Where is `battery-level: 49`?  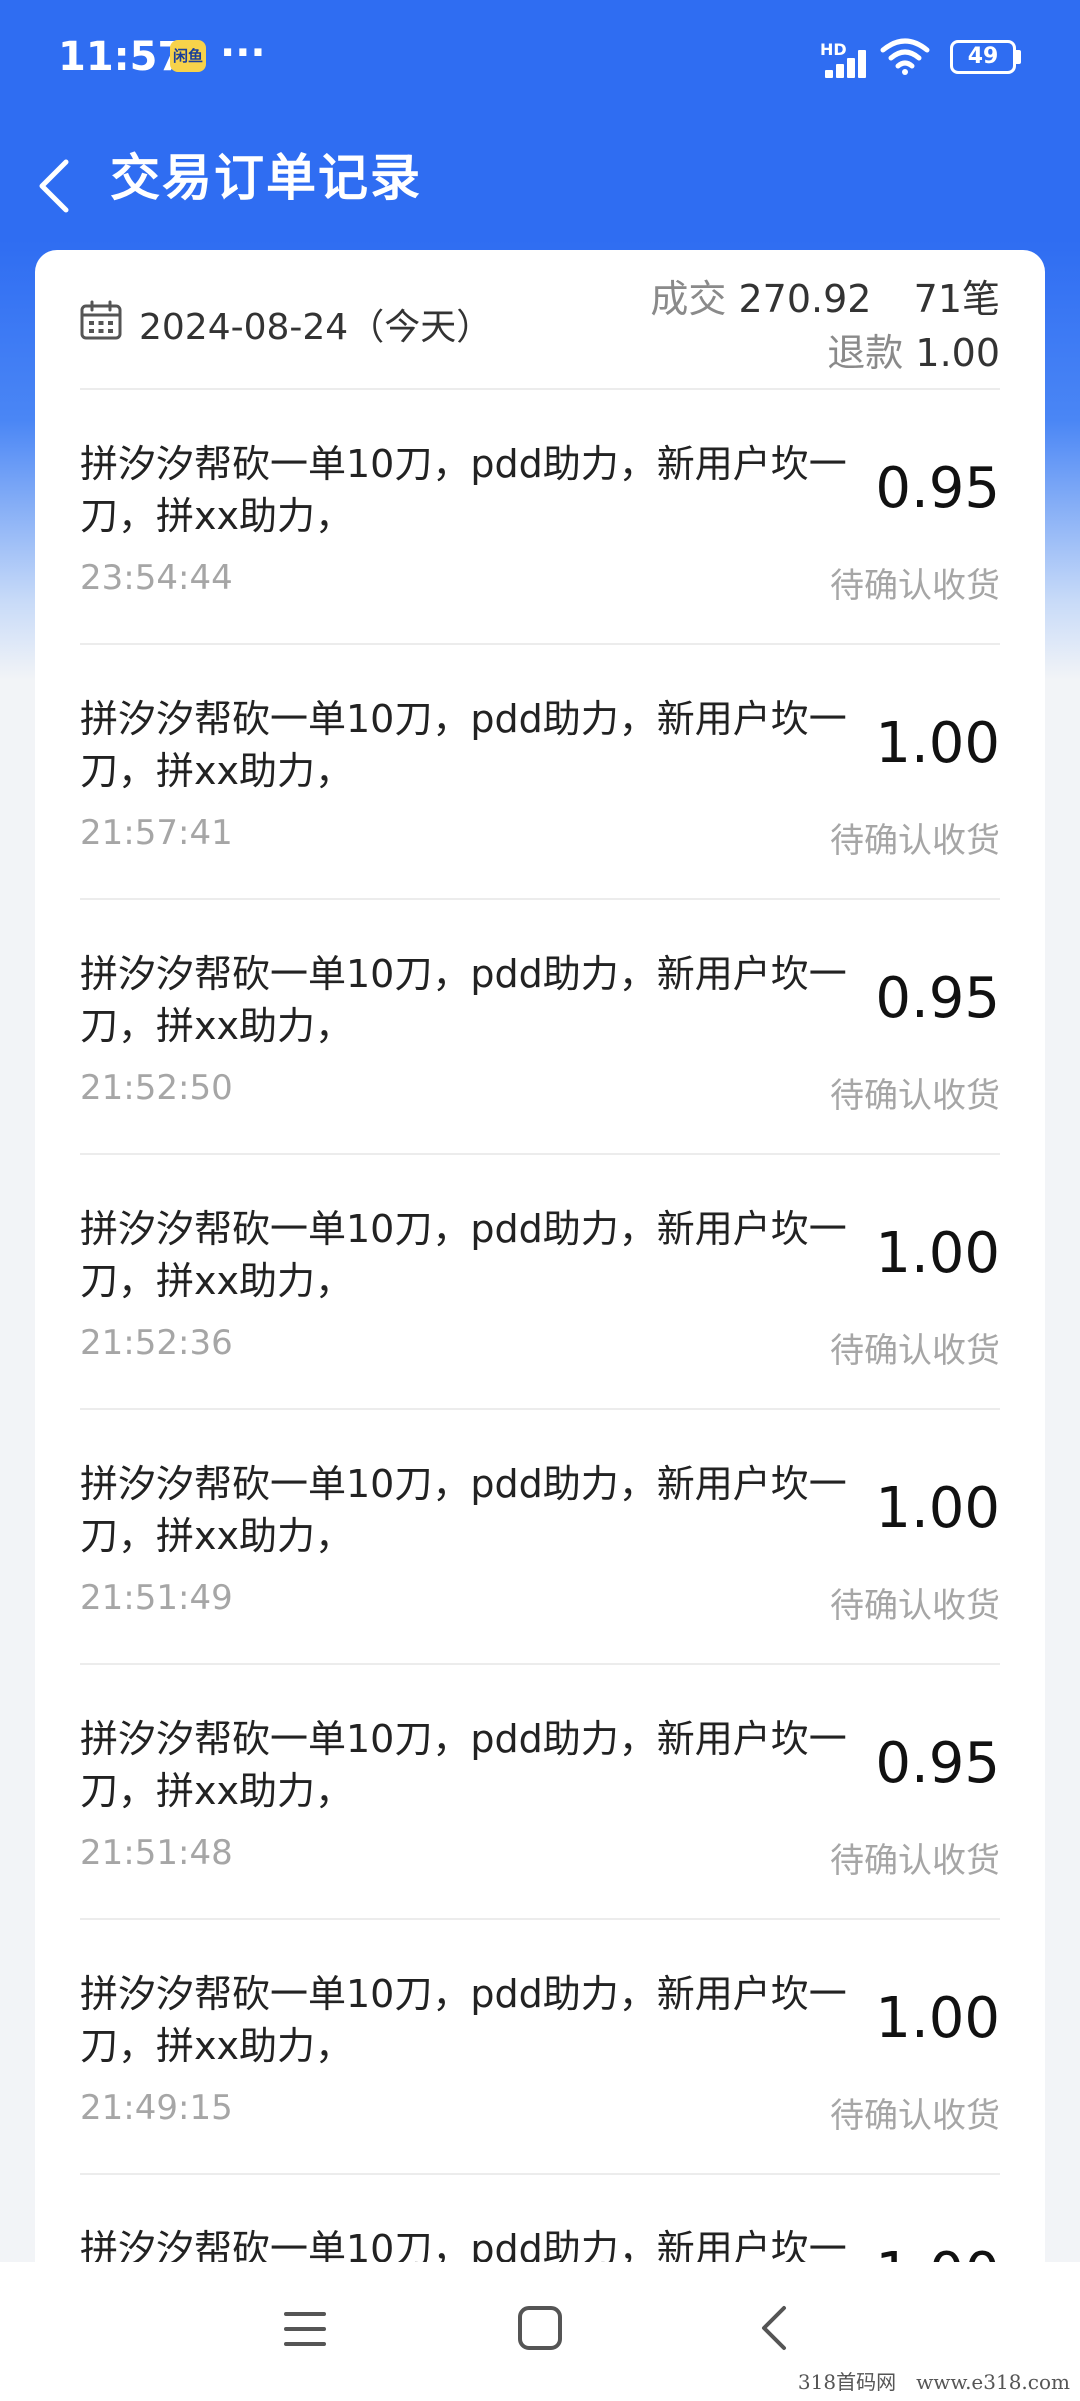
battery-level: 49 is located at coordinates (983, 56).